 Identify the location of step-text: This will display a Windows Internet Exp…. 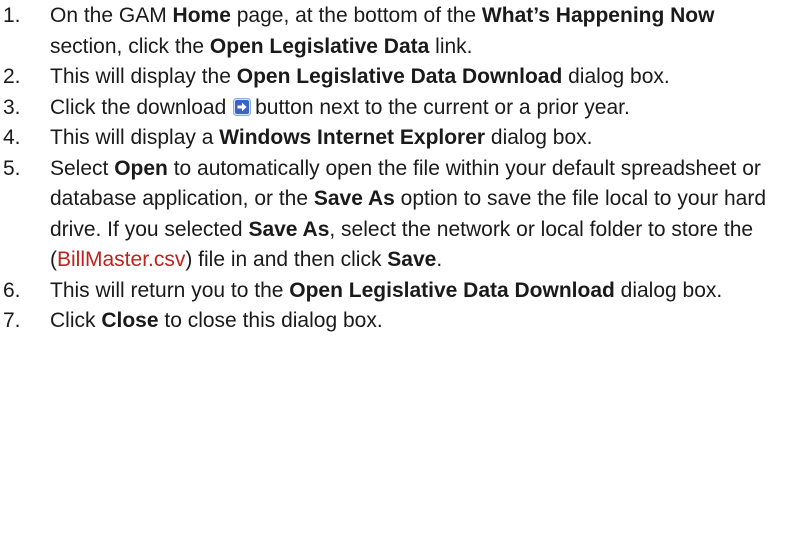
(321, 137).